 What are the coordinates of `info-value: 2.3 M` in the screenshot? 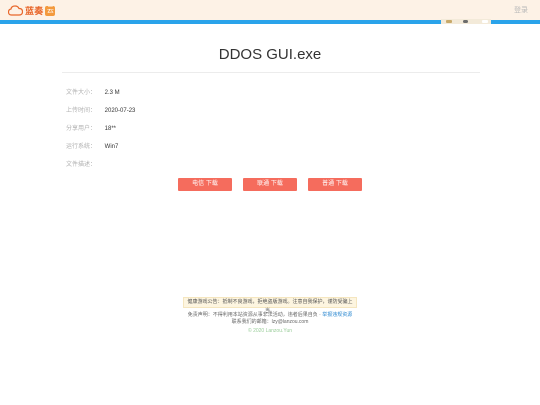 It's located at (112, 93).